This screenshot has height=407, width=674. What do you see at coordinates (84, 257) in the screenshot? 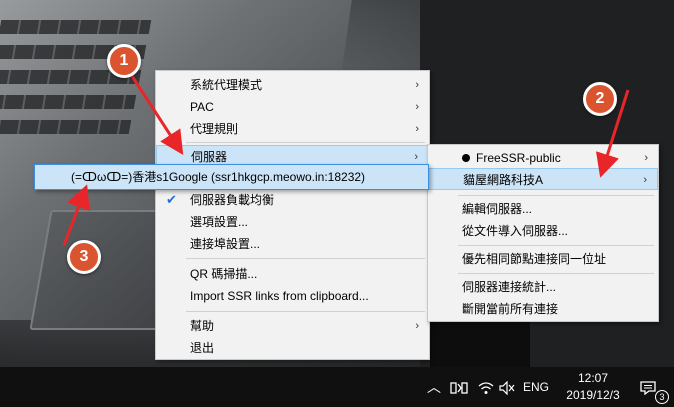
I see `annotation-badge-3: 3` at bounding box center [84, 257].